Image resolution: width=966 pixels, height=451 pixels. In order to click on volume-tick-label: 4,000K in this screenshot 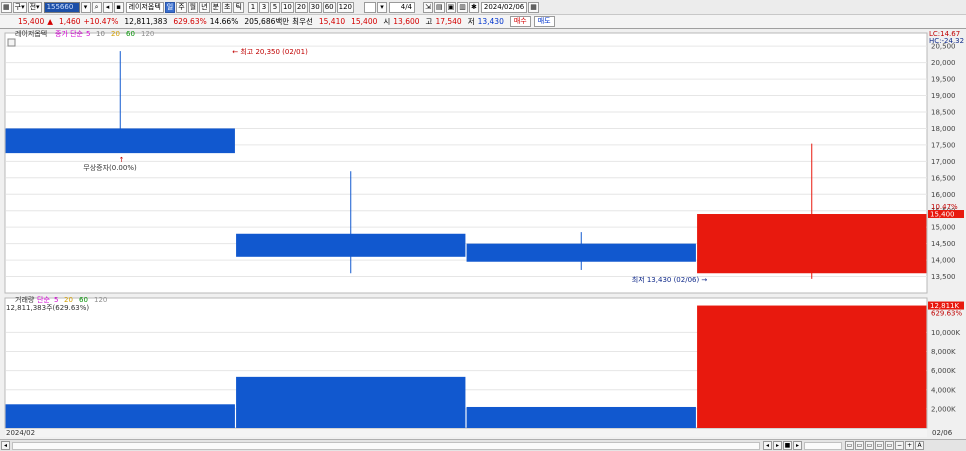, I will do `click(943, 390)`.